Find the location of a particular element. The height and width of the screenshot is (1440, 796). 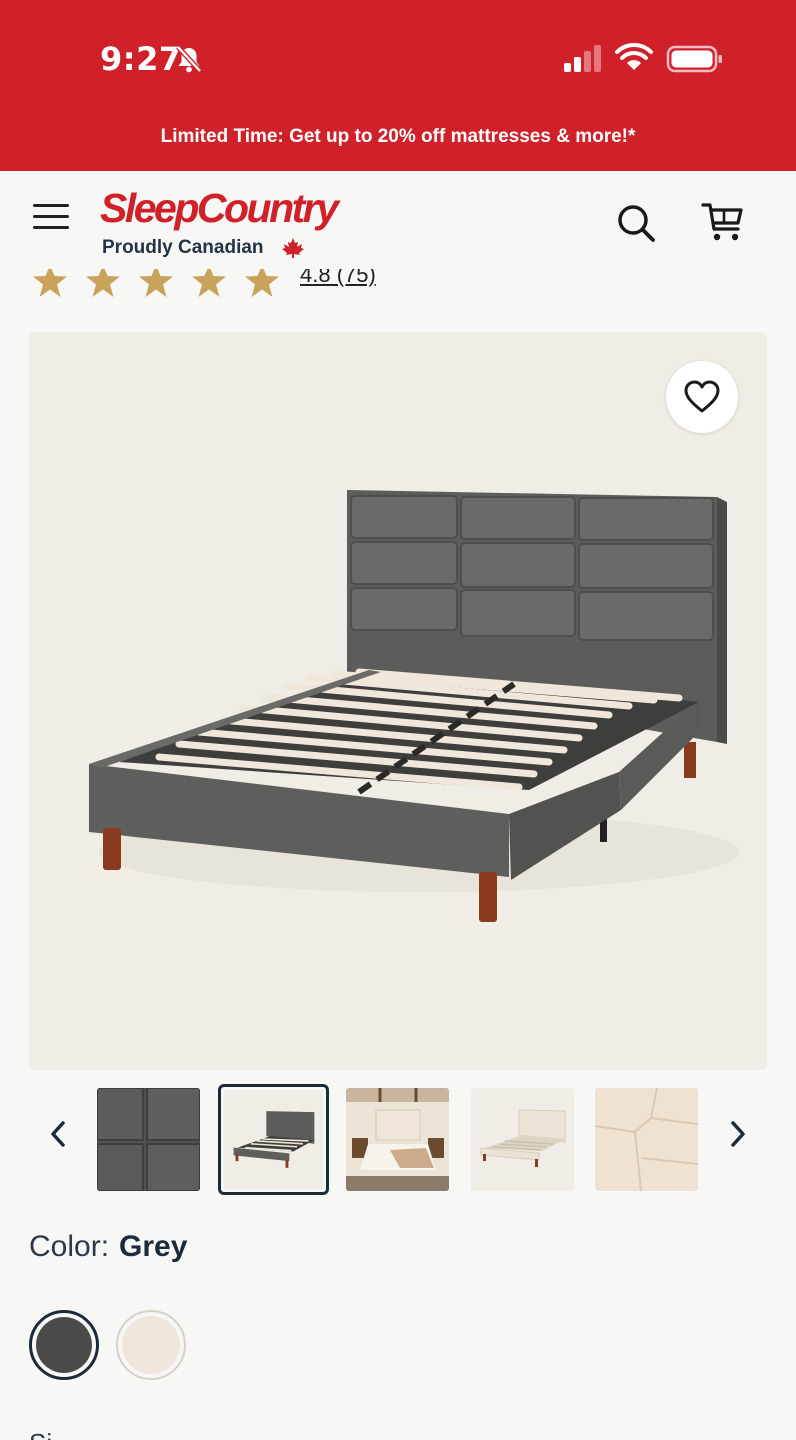

menu-icon is located at coordinates (51, 219).